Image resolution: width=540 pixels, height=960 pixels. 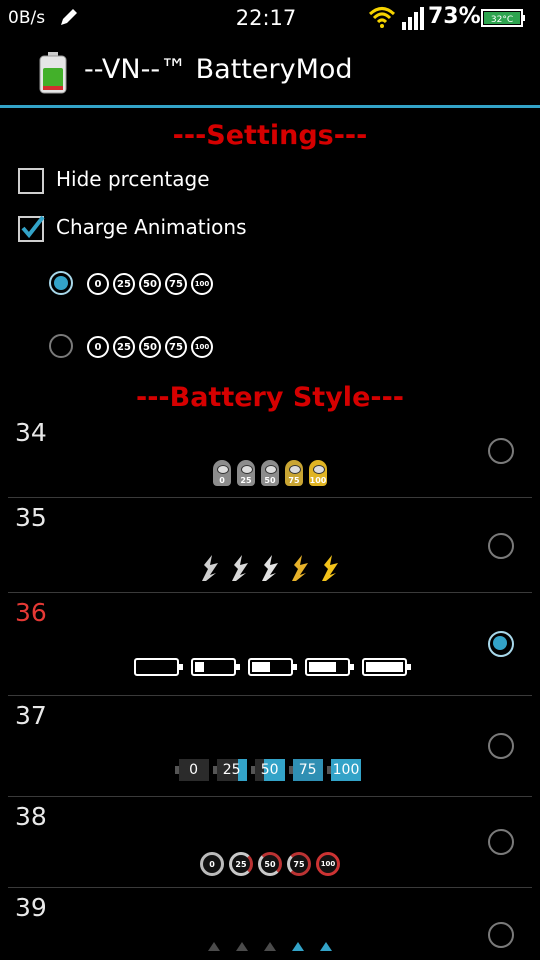 What do you see at coordinates (31, 907) in the screenshot?
I see `style-number: 39` at bounding box center [31, 907].